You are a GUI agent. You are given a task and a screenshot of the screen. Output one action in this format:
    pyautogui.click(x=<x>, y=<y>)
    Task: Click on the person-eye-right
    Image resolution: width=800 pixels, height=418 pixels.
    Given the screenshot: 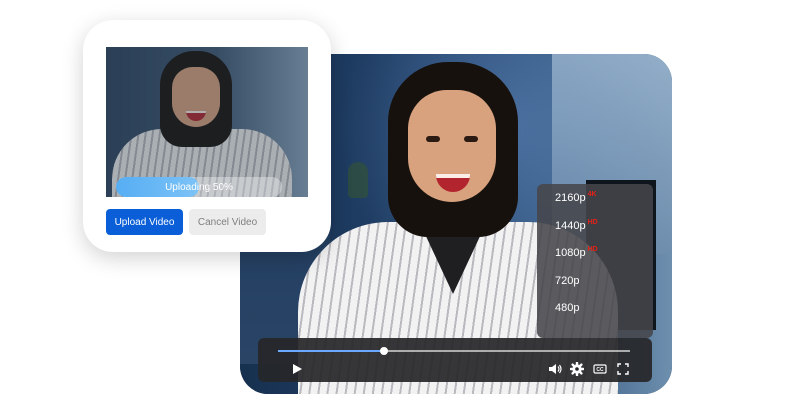 What is the action you would take?
    pyautogui.click(x=471, y=139)
    